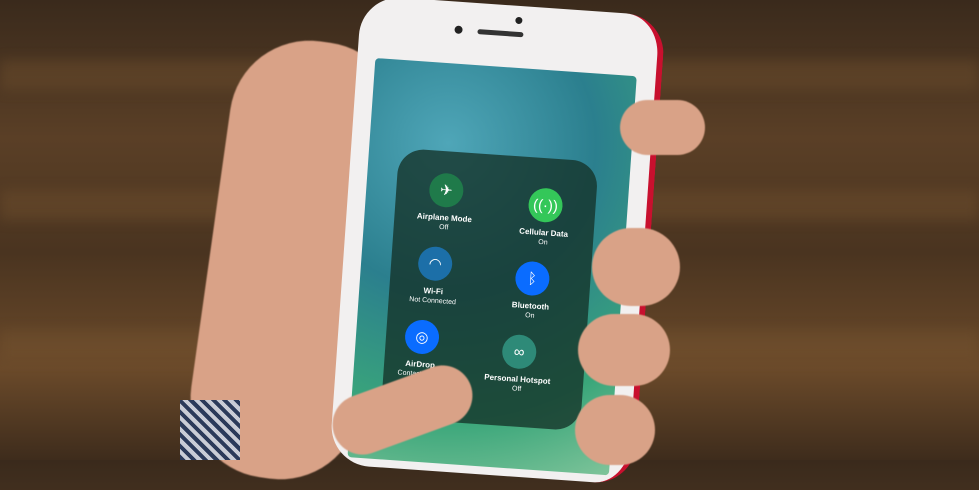  I want to click on camera-icon, so click(519, 20).